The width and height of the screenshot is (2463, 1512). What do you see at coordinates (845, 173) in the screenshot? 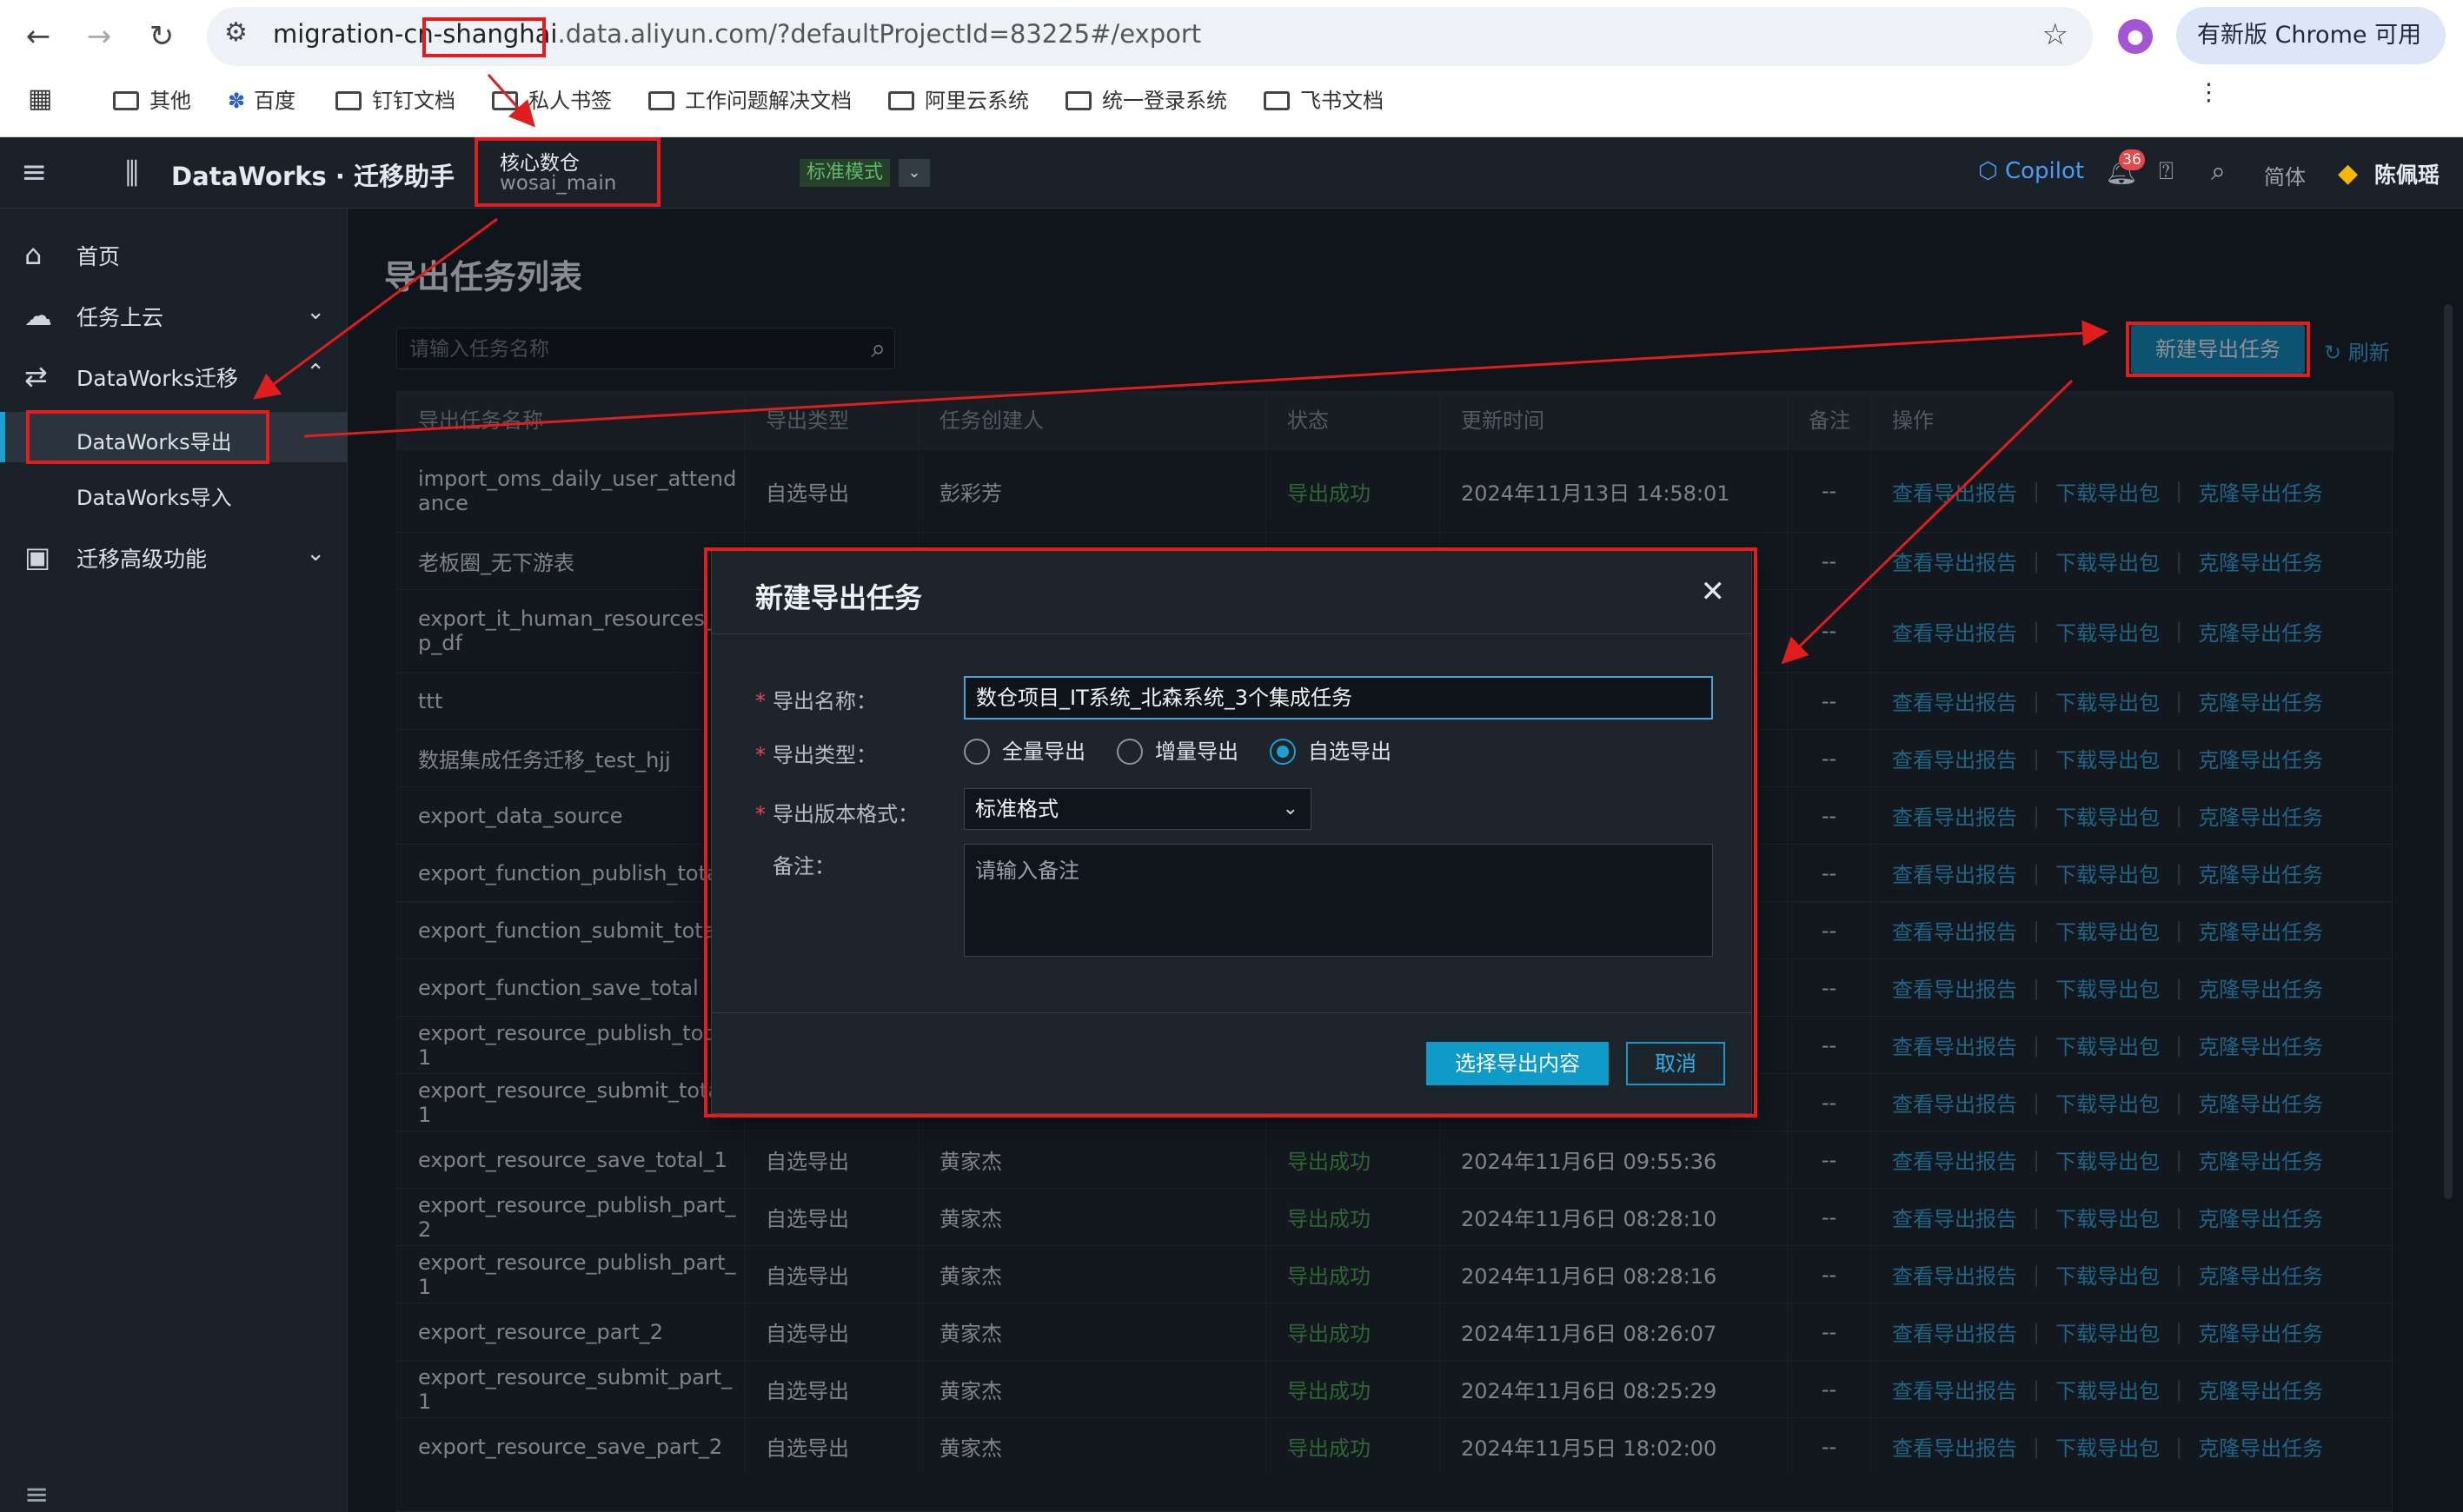
I see `mode-badge: 标准模式` at bounding box center [845, 173].